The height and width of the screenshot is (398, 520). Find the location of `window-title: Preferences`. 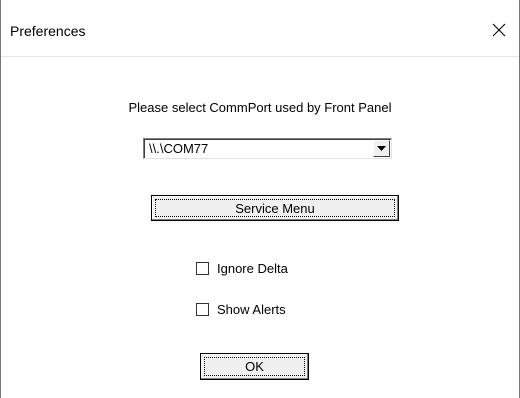

window-title: Preferences is located at coordinates (48, 31).